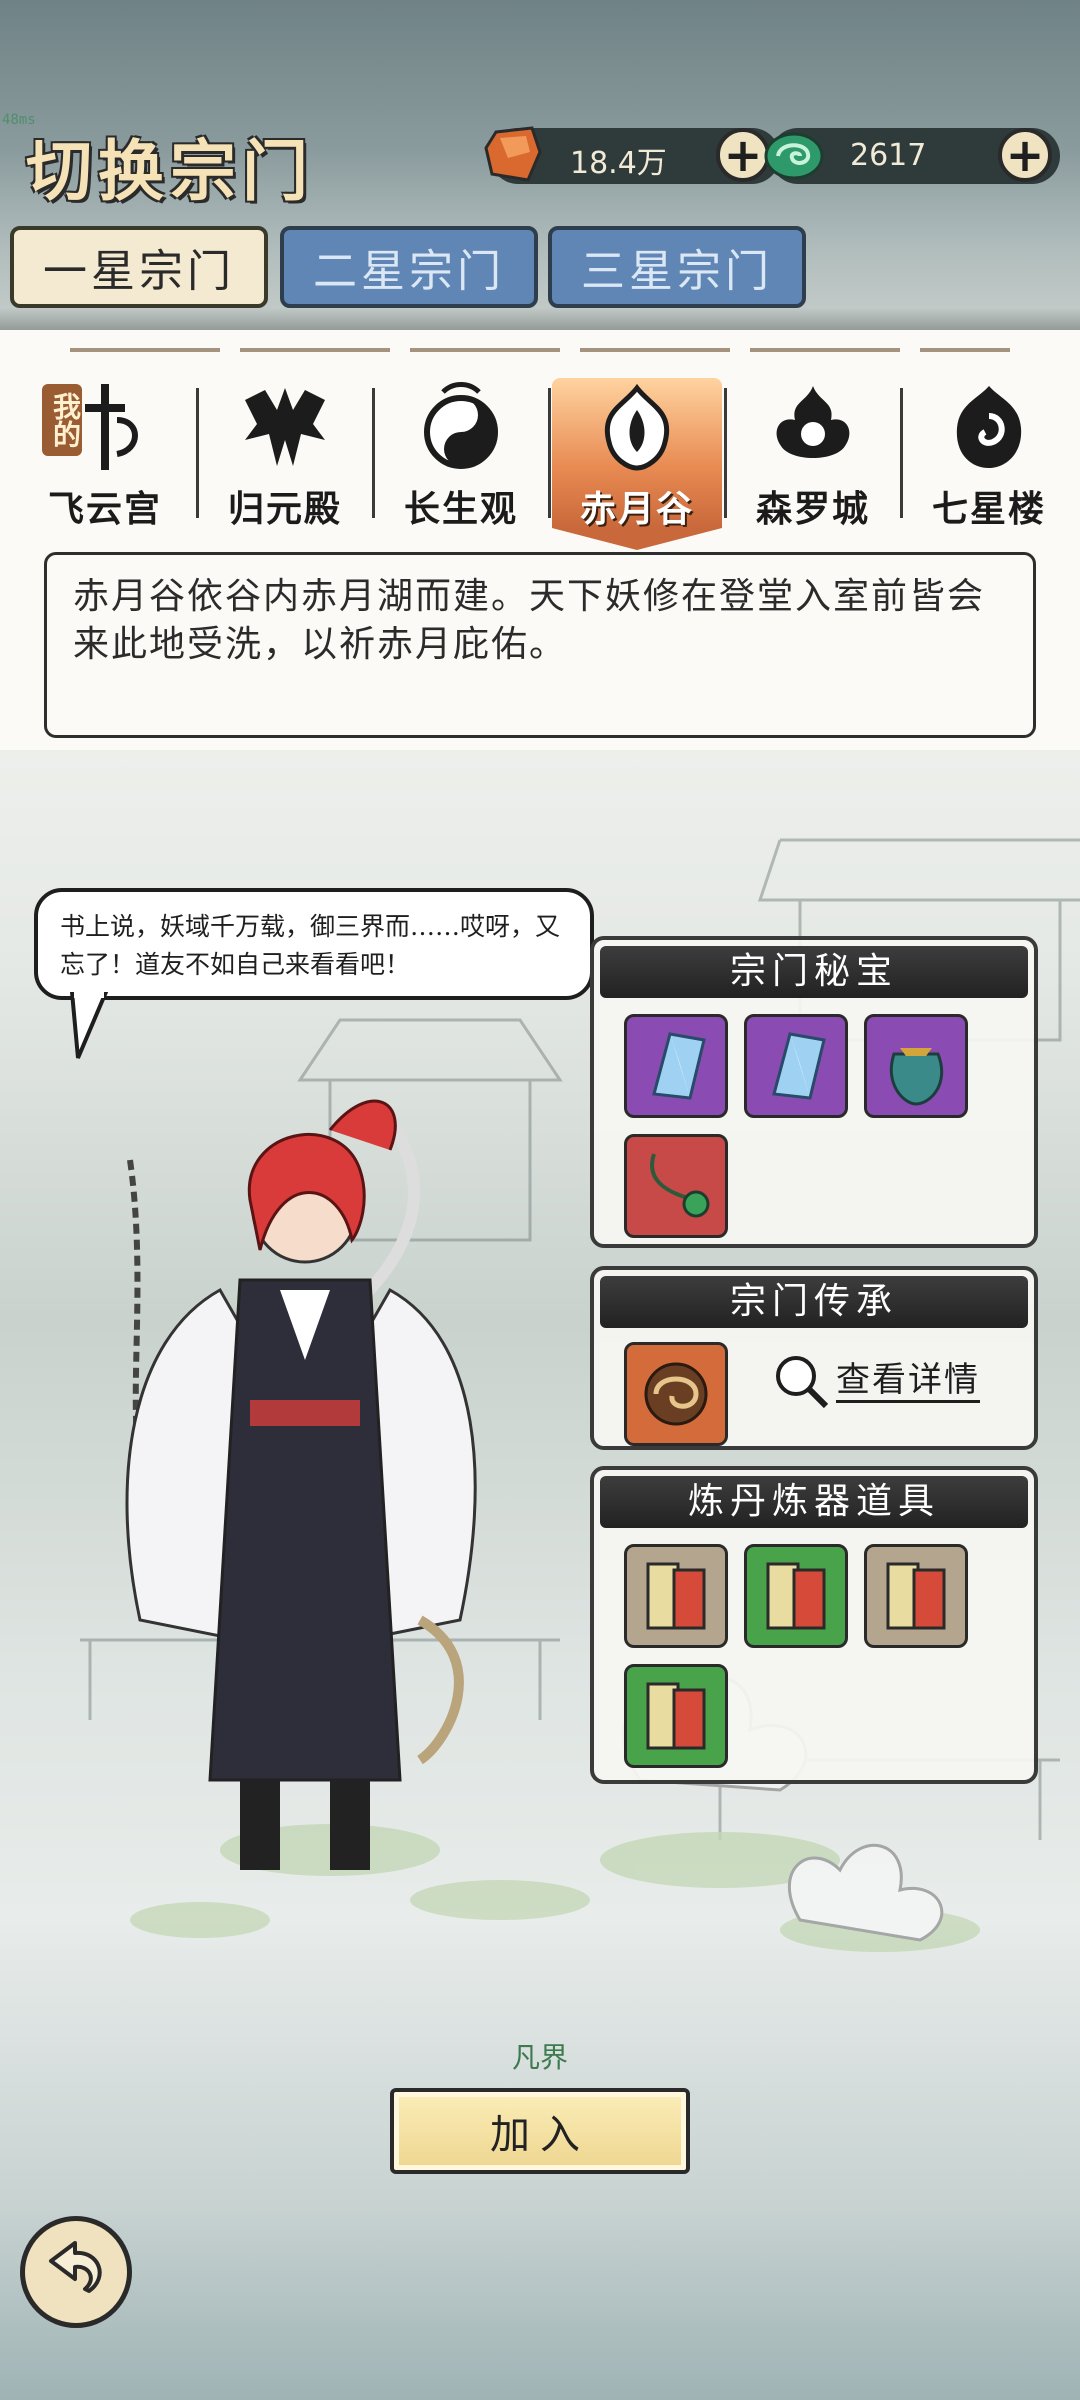  I want to click on add-jade-button: +, so click(1025, 155).